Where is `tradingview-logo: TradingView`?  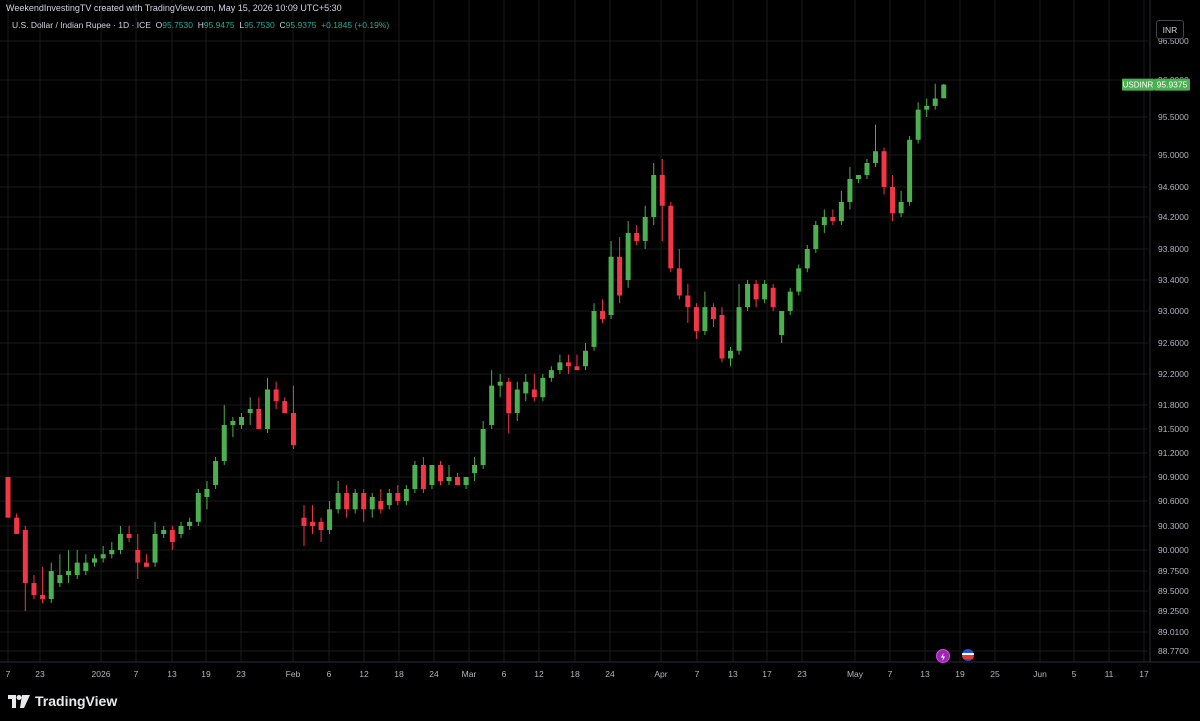 tradingview-logo: TradingView is located at coordinates (62, 701).